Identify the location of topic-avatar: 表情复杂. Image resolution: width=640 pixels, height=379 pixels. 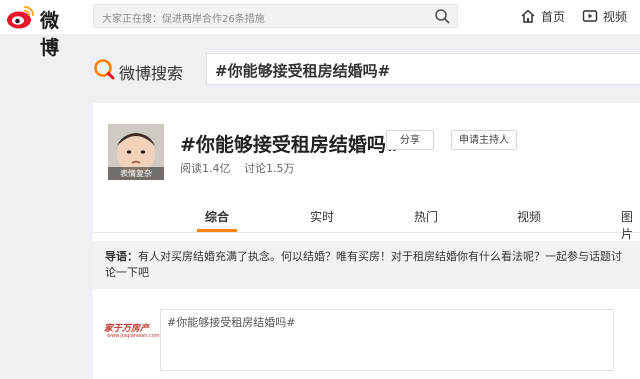
(136, 152).